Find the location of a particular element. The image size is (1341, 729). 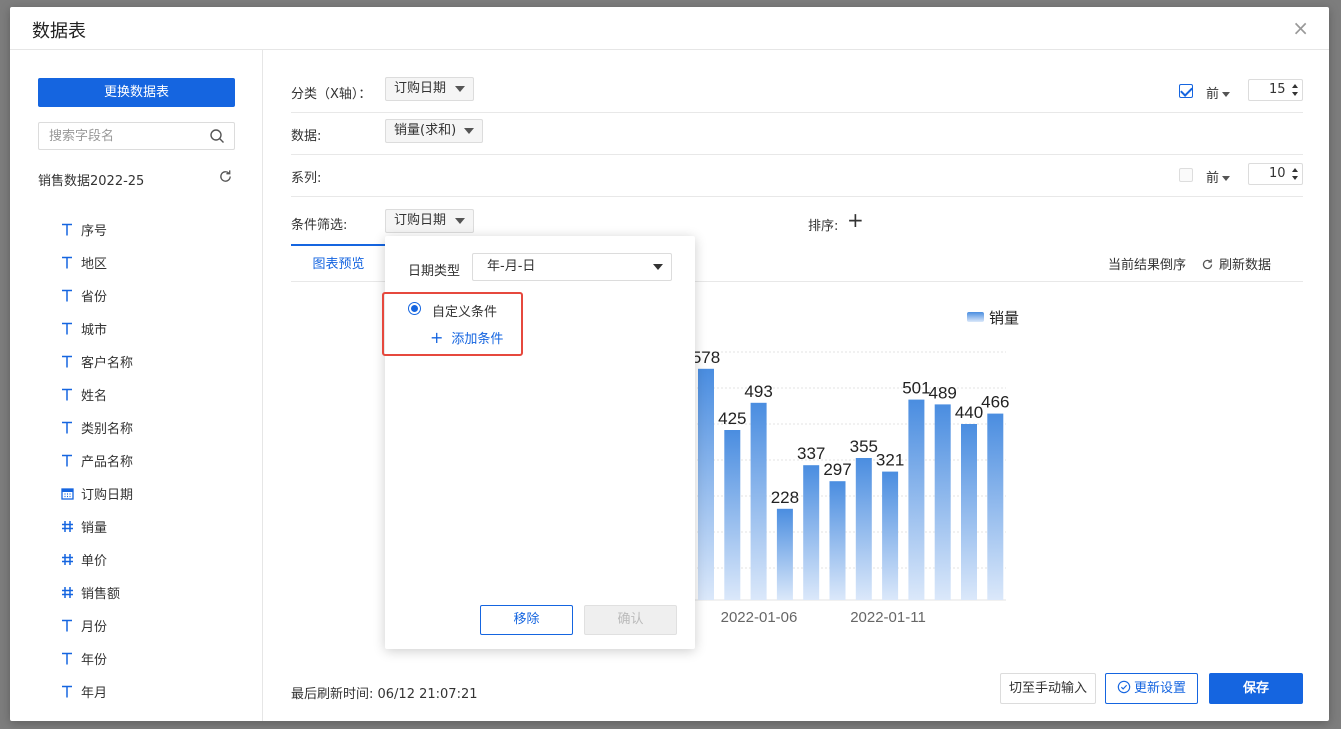

field-search is located at coordinates (136, 136).